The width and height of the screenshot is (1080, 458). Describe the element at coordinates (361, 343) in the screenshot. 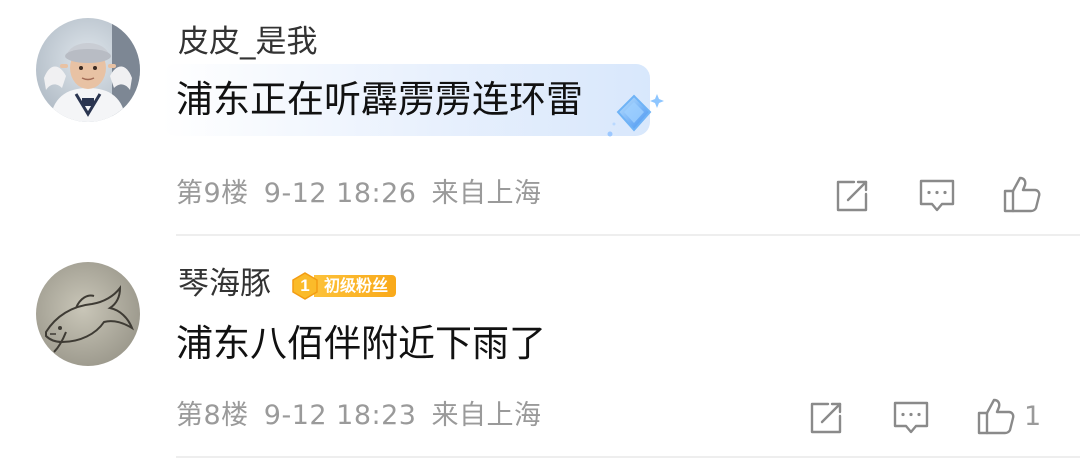

I see `comment-text: 浦东八佰伴附近下雨了` at that location.